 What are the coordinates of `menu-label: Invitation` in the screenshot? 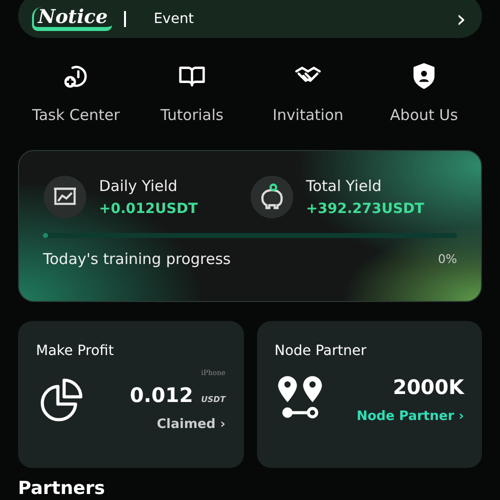 It's located at (308, 115).